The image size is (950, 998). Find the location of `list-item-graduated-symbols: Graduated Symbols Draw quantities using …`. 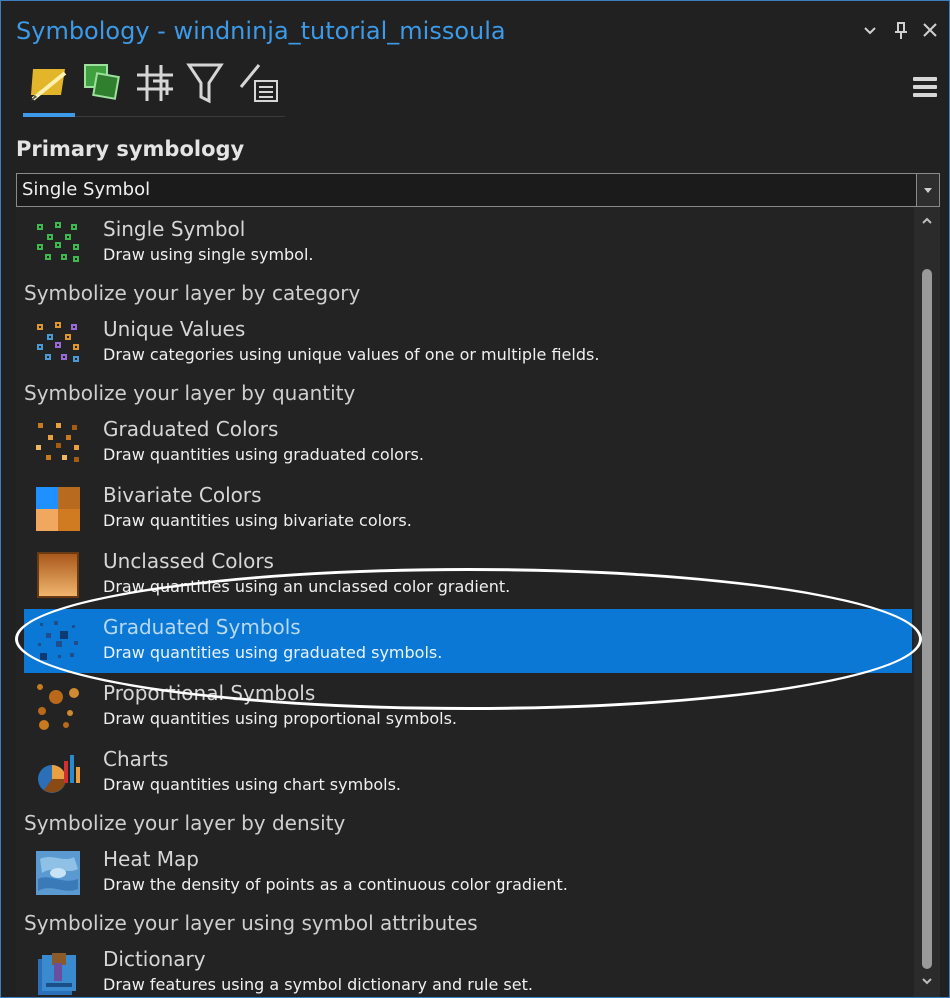

list-item-graduated-symbols: Graduated Symbols Draw quantities using … is located at coordinates (468, 641).